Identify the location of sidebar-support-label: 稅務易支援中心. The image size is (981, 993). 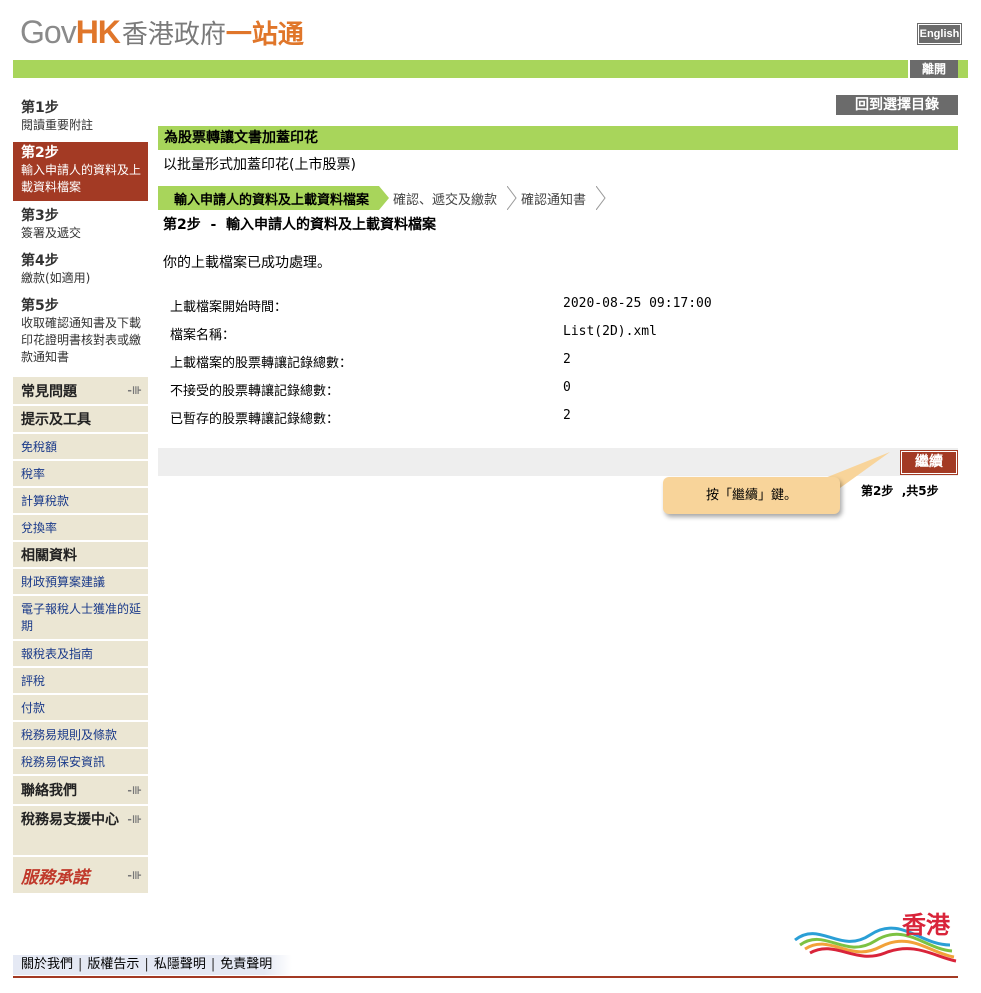
(70, 820).